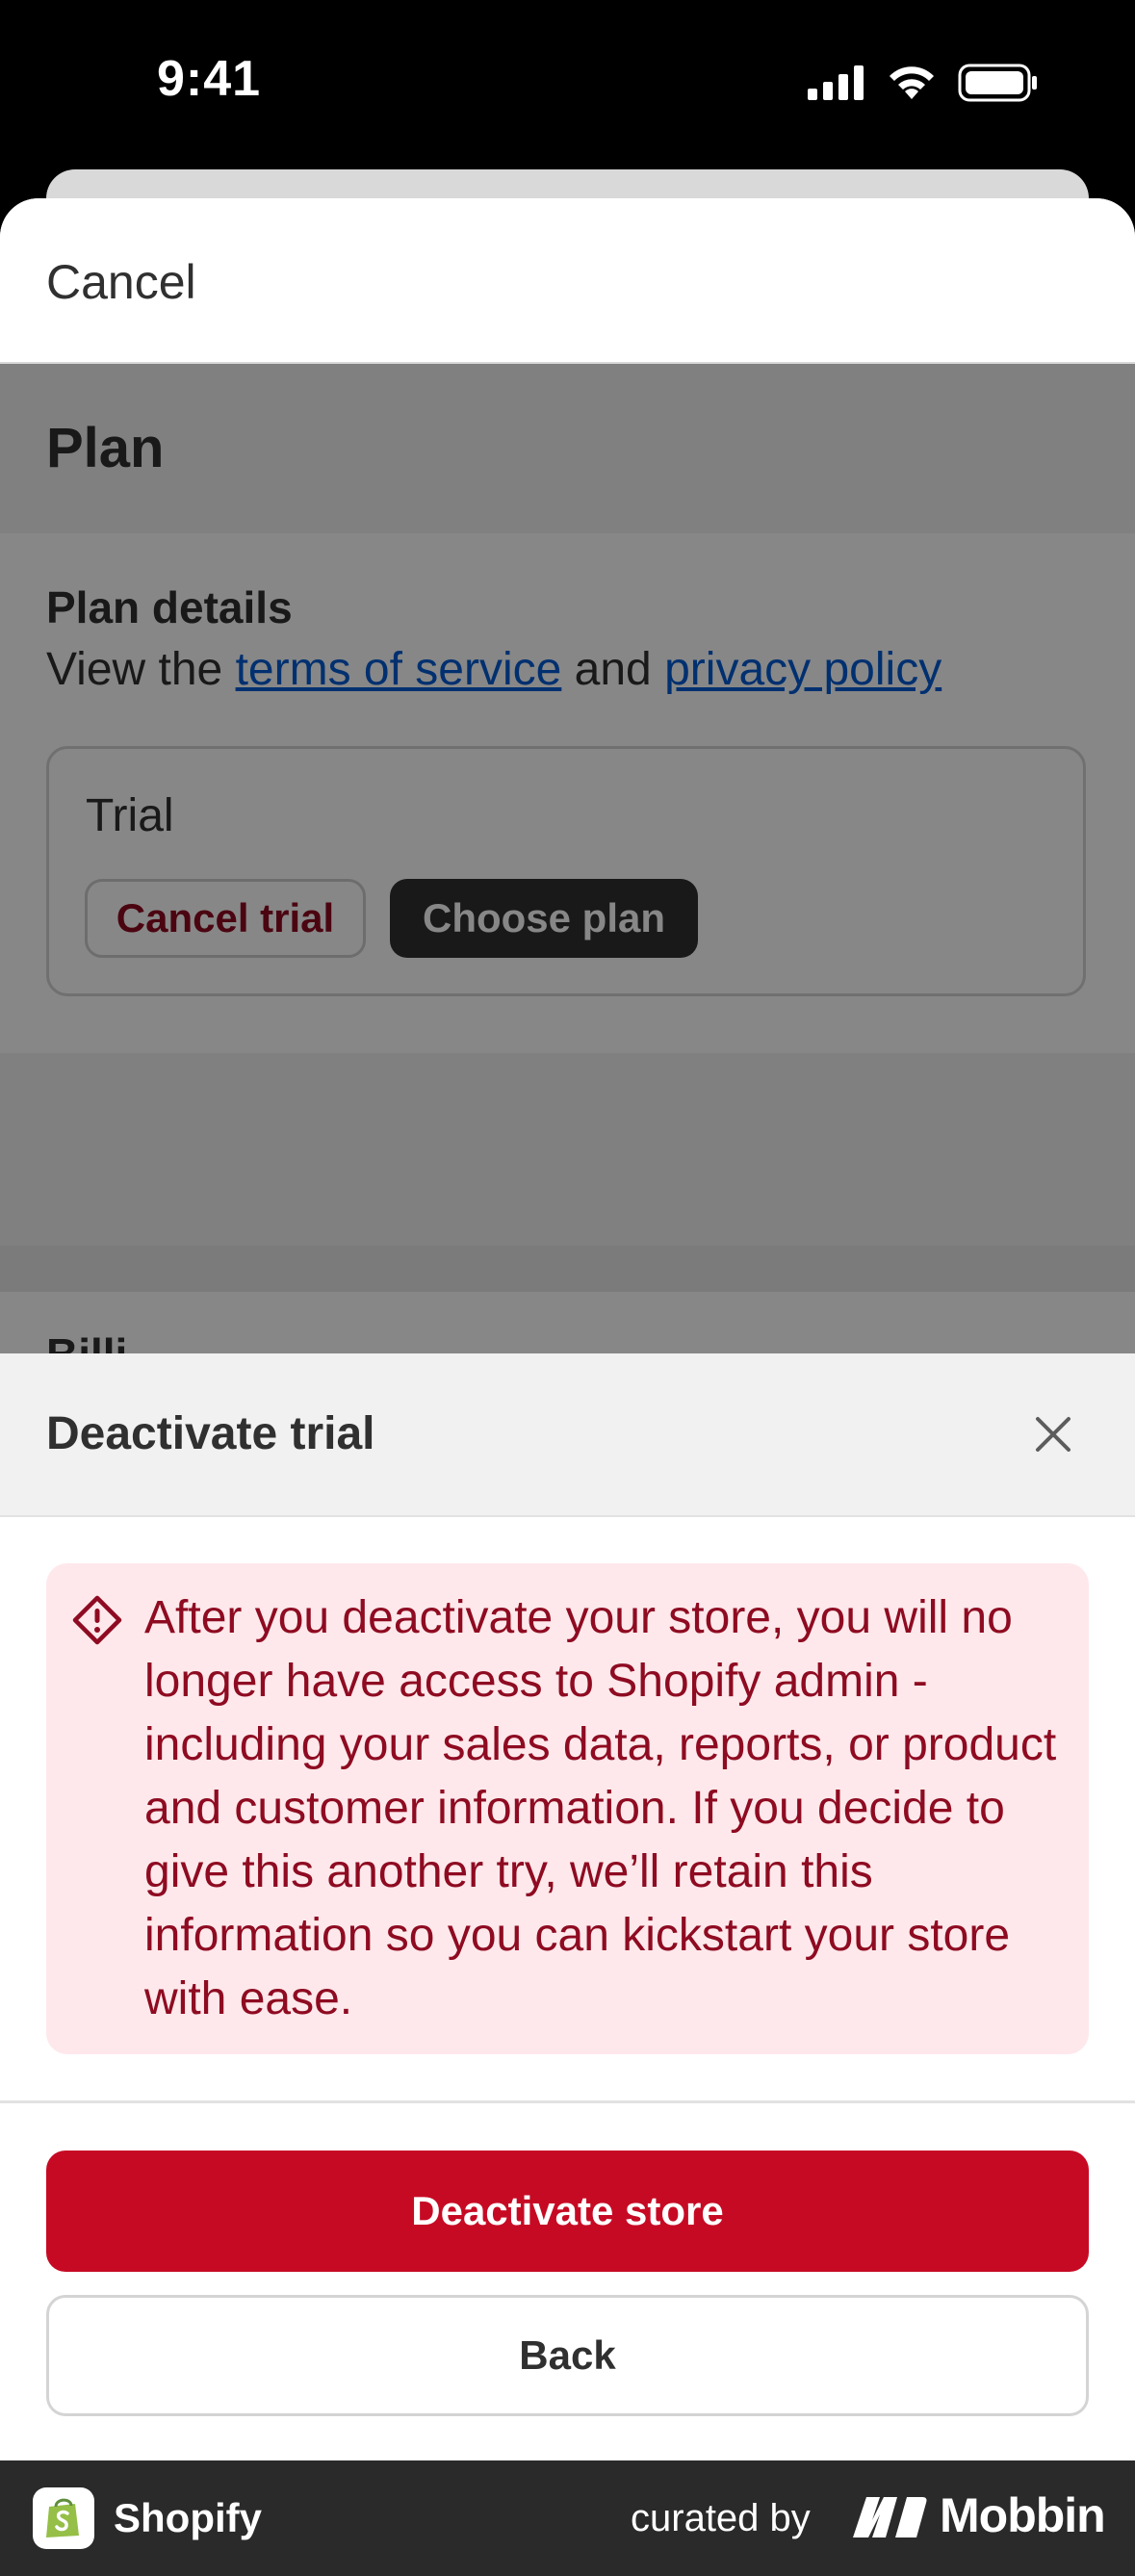 This screenshot has height=2576, width=1135. What do you see at coordinates (998, 83) in the screenshot?
I see `battery-icon` at bounding box center [998, 83].